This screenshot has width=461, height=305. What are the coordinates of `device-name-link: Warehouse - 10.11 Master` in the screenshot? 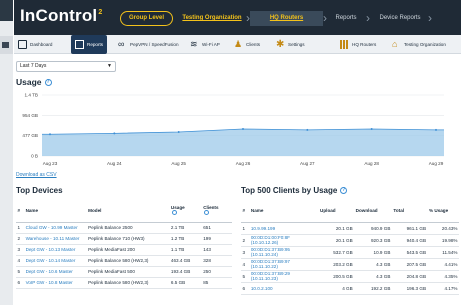 It's located at (55, 239).